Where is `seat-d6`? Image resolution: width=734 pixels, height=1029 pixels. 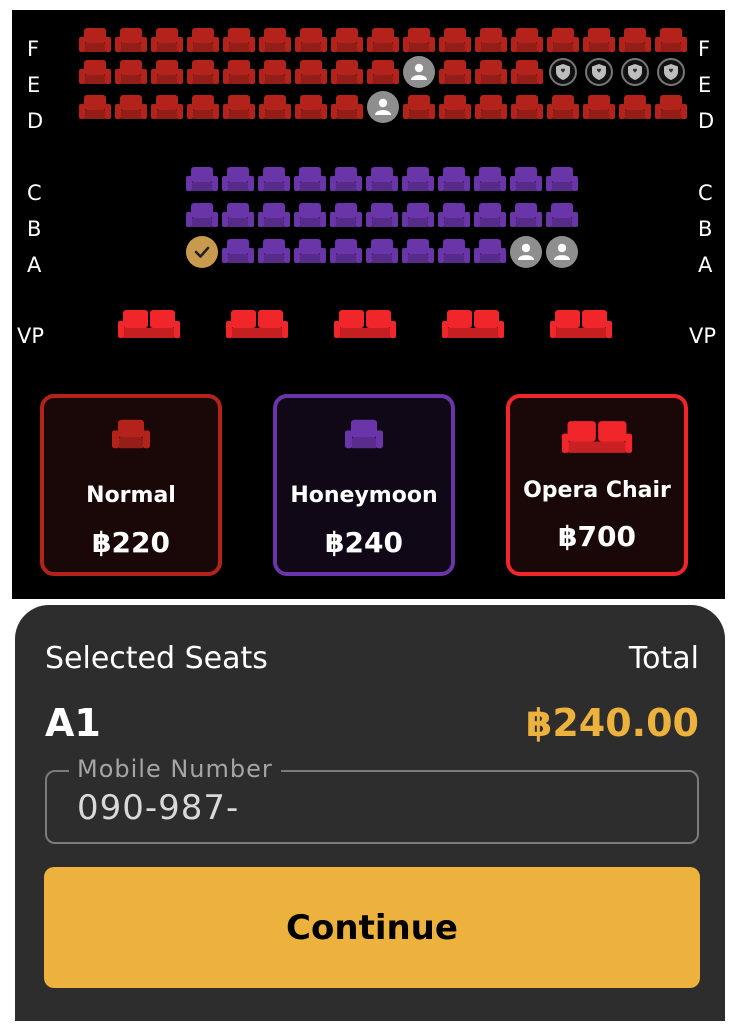
seat-d6 is located at coordinates (275, 107).